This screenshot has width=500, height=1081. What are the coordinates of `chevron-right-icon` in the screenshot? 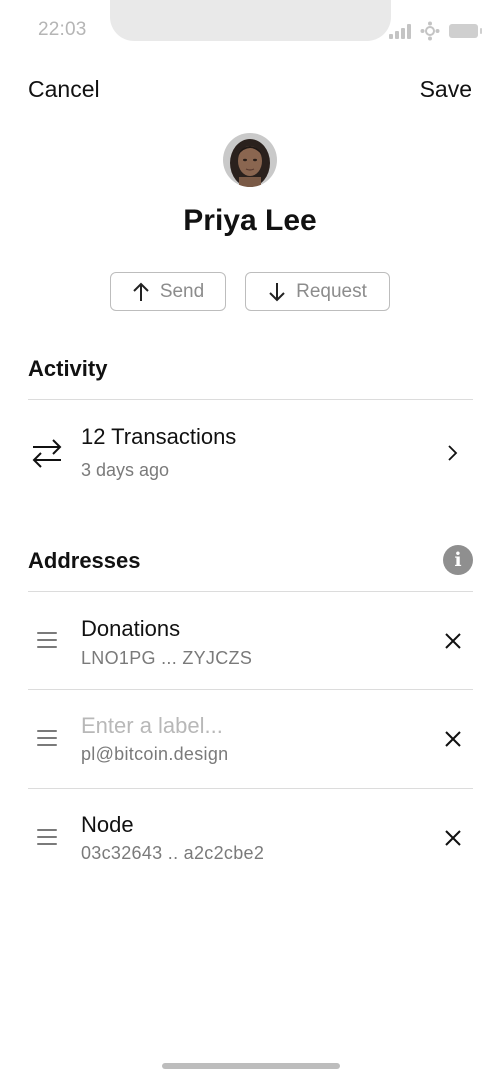 It's located at (452, 453).